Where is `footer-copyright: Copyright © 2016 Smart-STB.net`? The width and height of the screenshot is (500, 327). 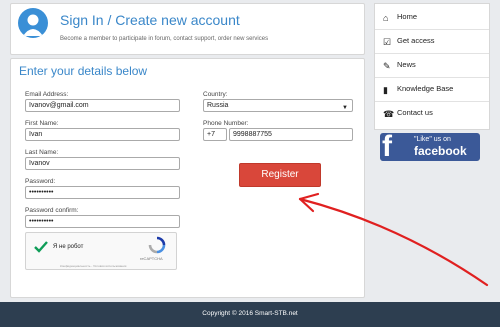
footer-copyright: Copyright © 2016 Smart-STB.net is located at coordinates (250, 313).